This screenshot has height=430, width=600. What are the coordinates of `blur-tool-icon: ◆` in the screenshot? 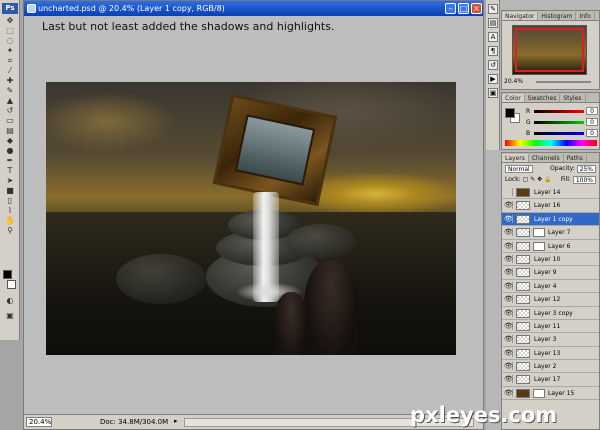 It's located at (10, 140).